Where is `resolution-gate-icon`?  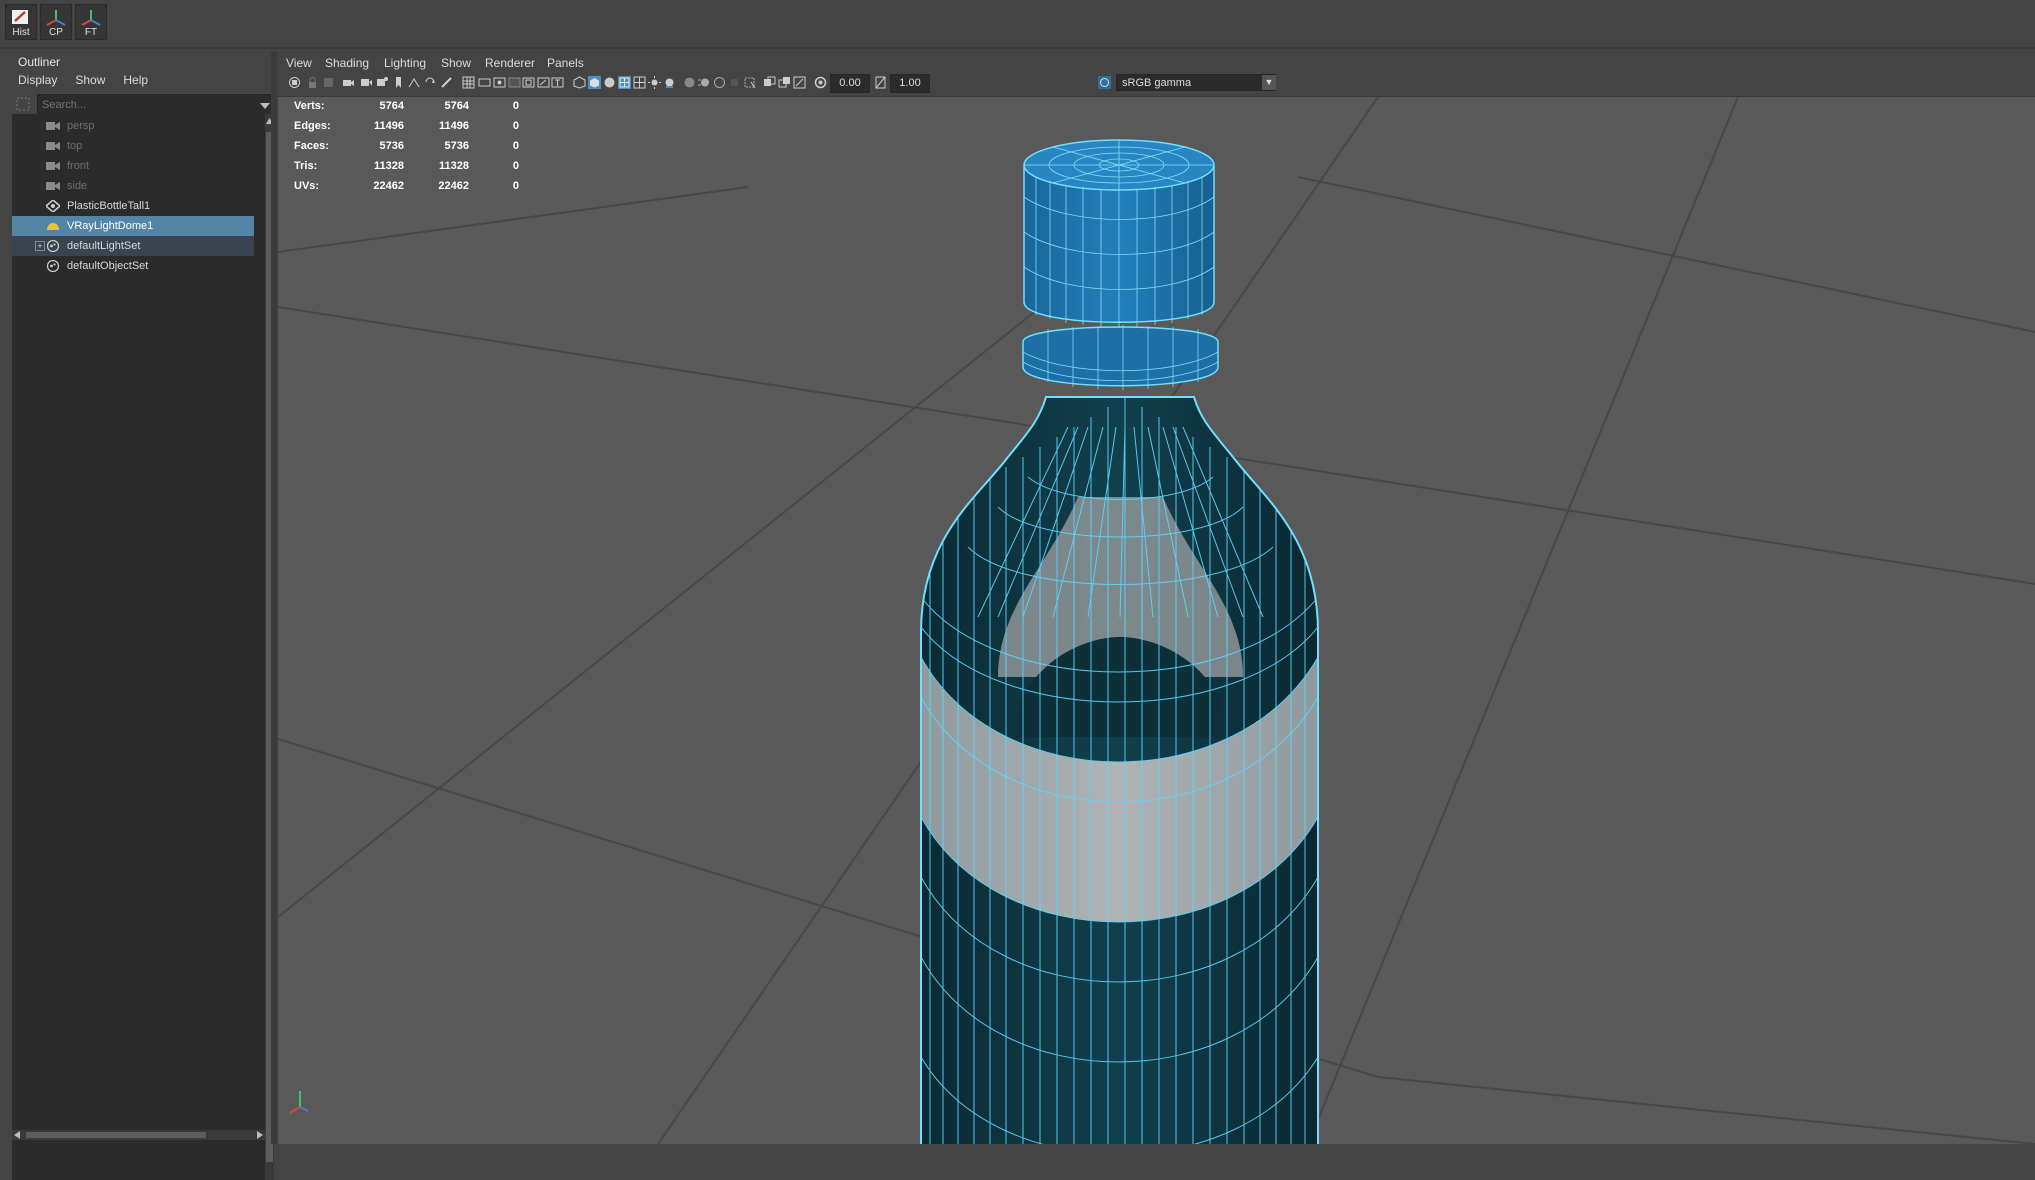
resolution-gate-icon is located at coordinates (499, 82).